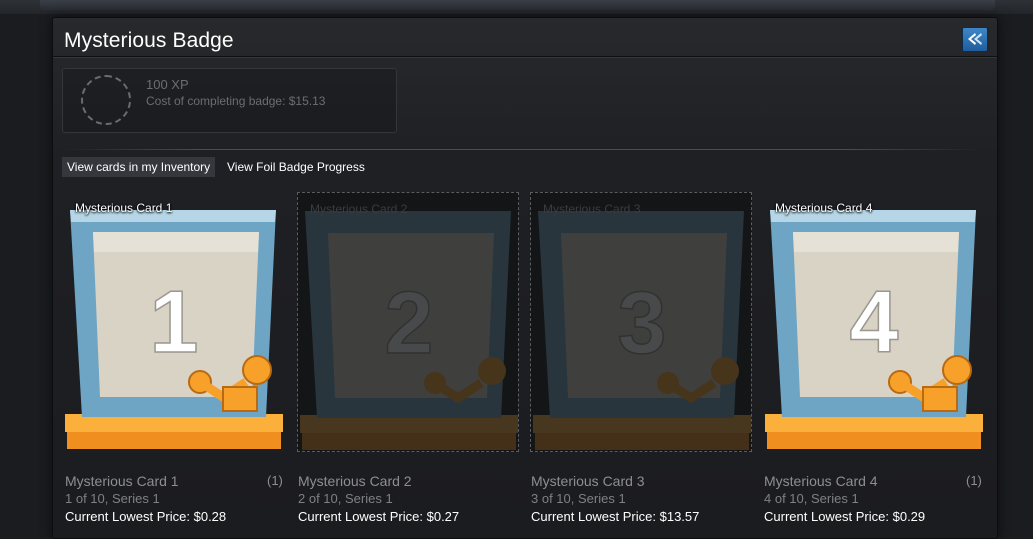 This screenshot has width=1033, height=539. I want to click on title-divider-highlight, so click(525, 57).